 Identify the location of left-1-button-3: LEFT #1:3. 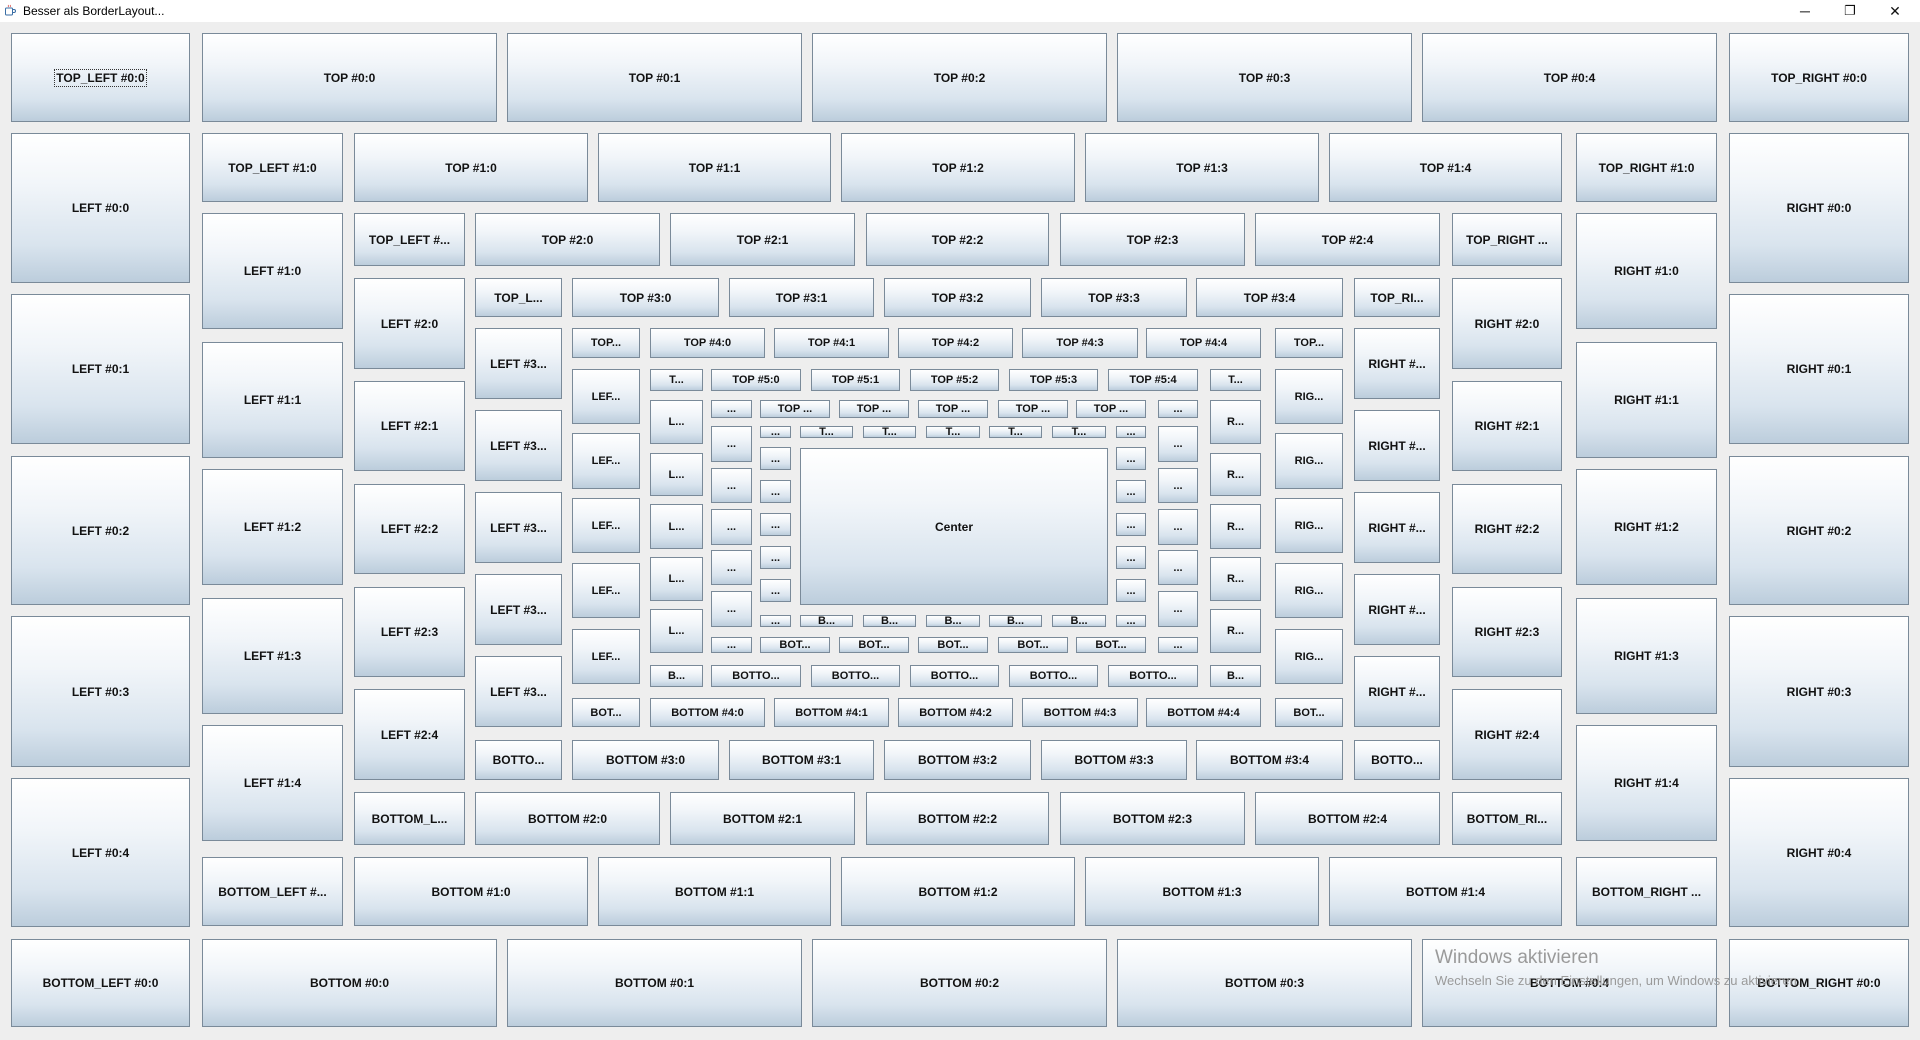
(272, 656).